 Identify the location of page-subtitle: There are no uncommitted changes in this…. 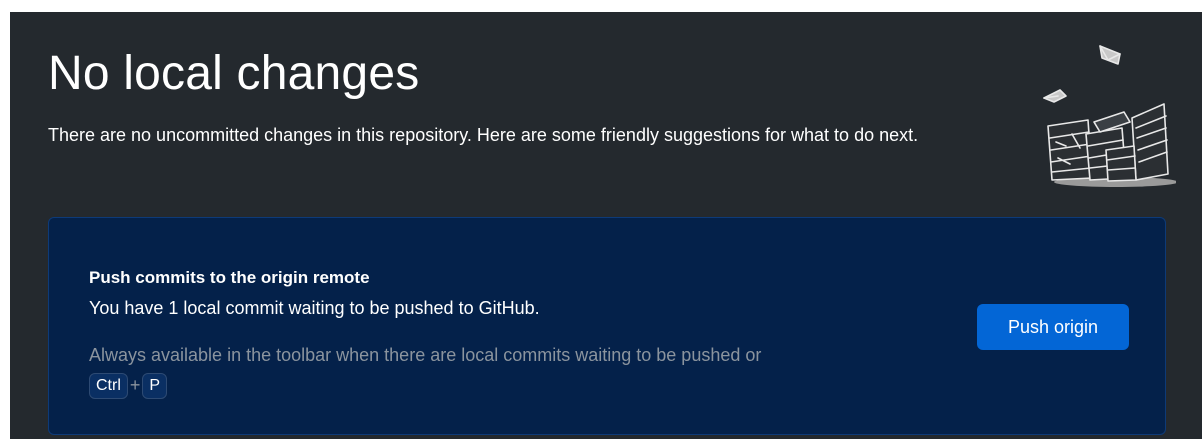
(483, 135).